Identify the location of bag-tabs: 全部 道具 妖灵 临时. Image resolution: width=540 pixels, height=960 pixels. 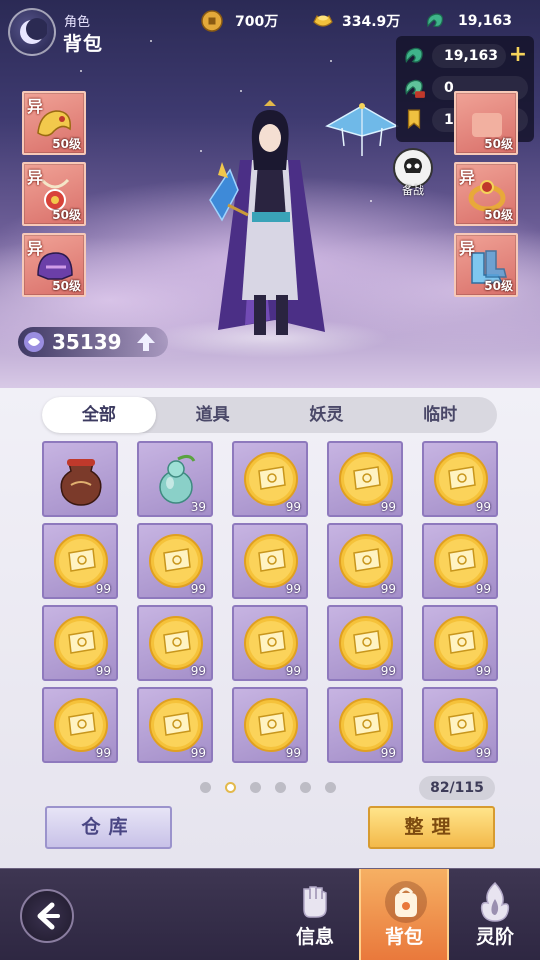
(269, 415).